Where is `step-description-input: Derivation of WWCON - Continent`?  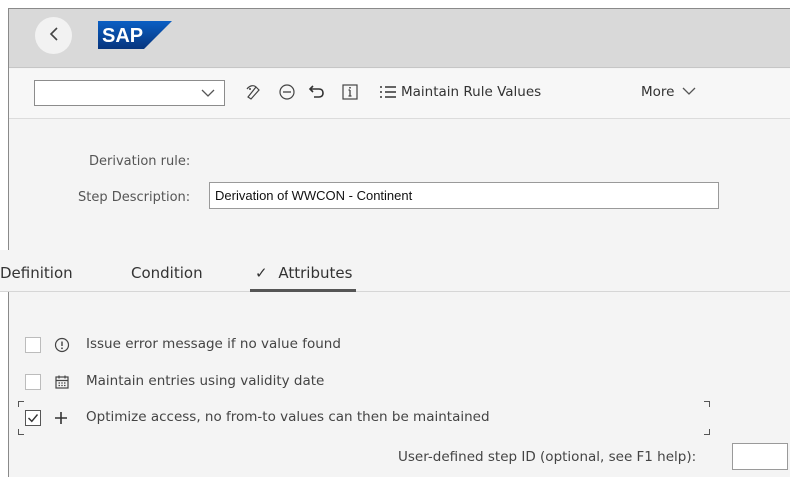 step-description-input: Derivation of WWCON - Continent is located at coordinates (464, 195).